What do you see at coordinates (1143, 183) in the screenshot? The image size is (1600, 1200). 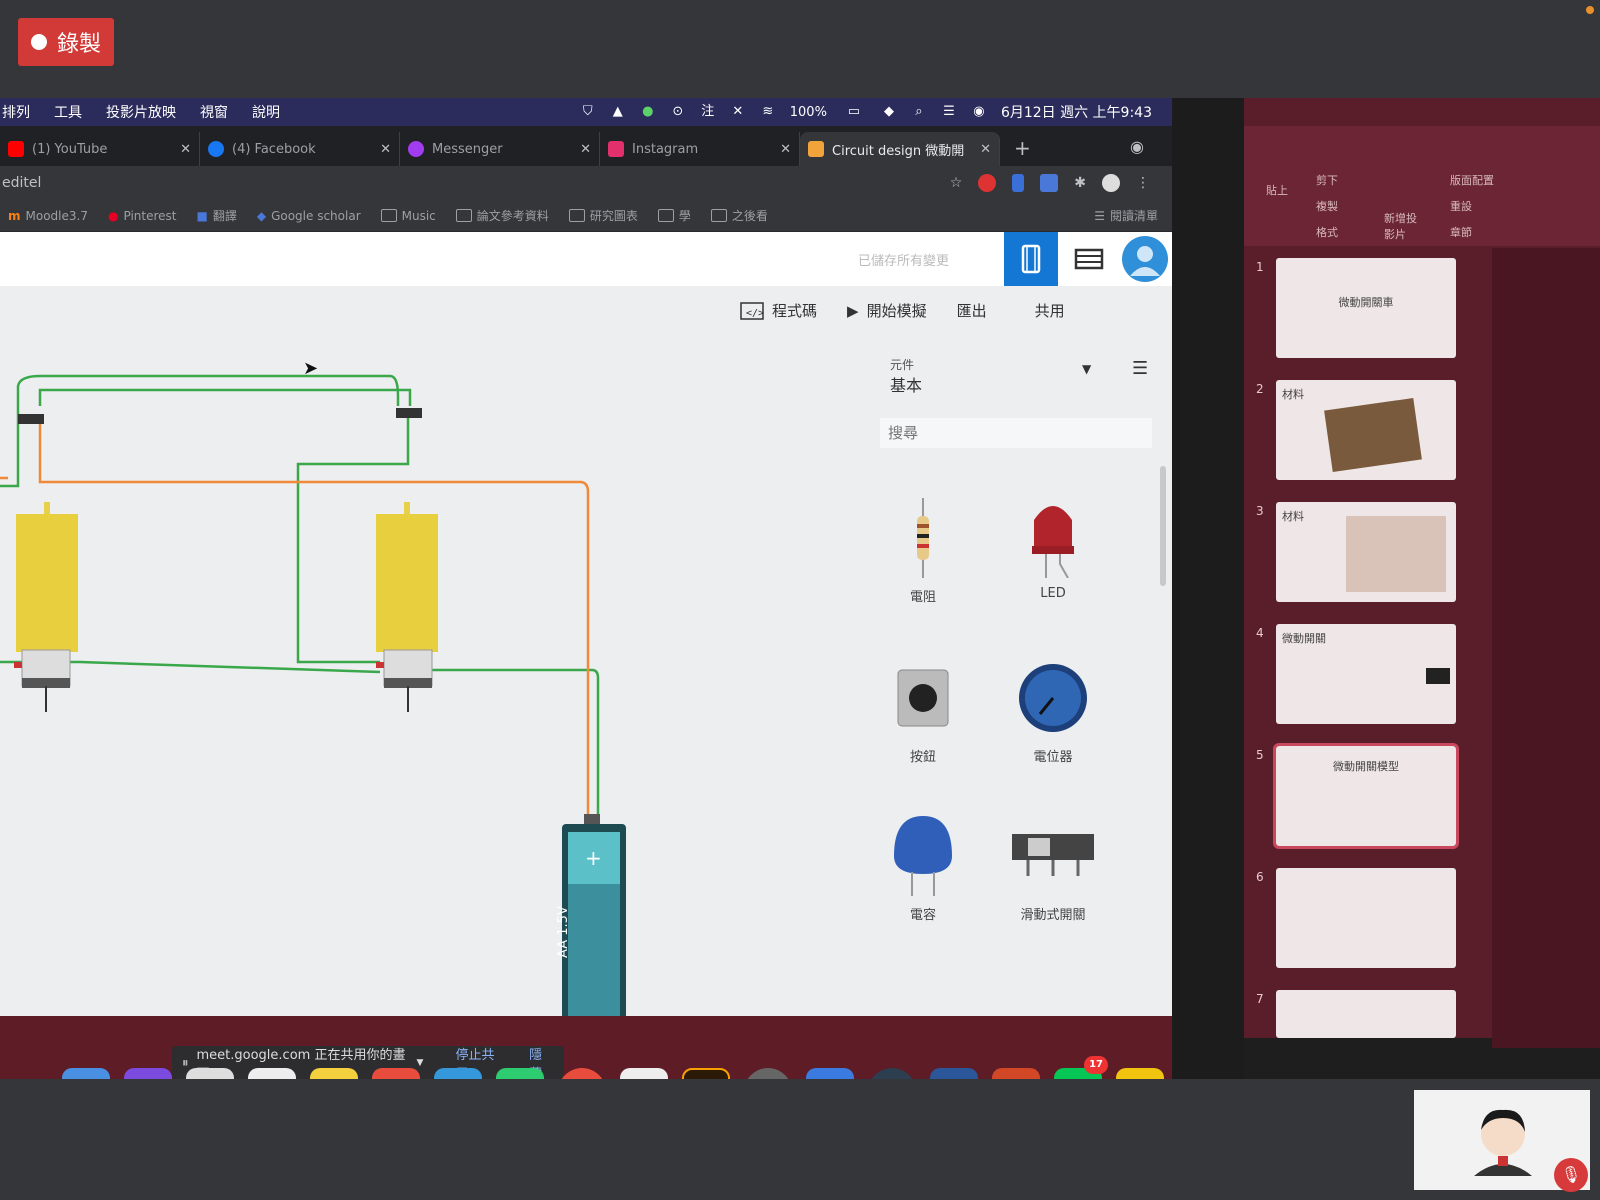 I see `kebab-menu-icon: ⋮` at bounding box center [1143, 183].